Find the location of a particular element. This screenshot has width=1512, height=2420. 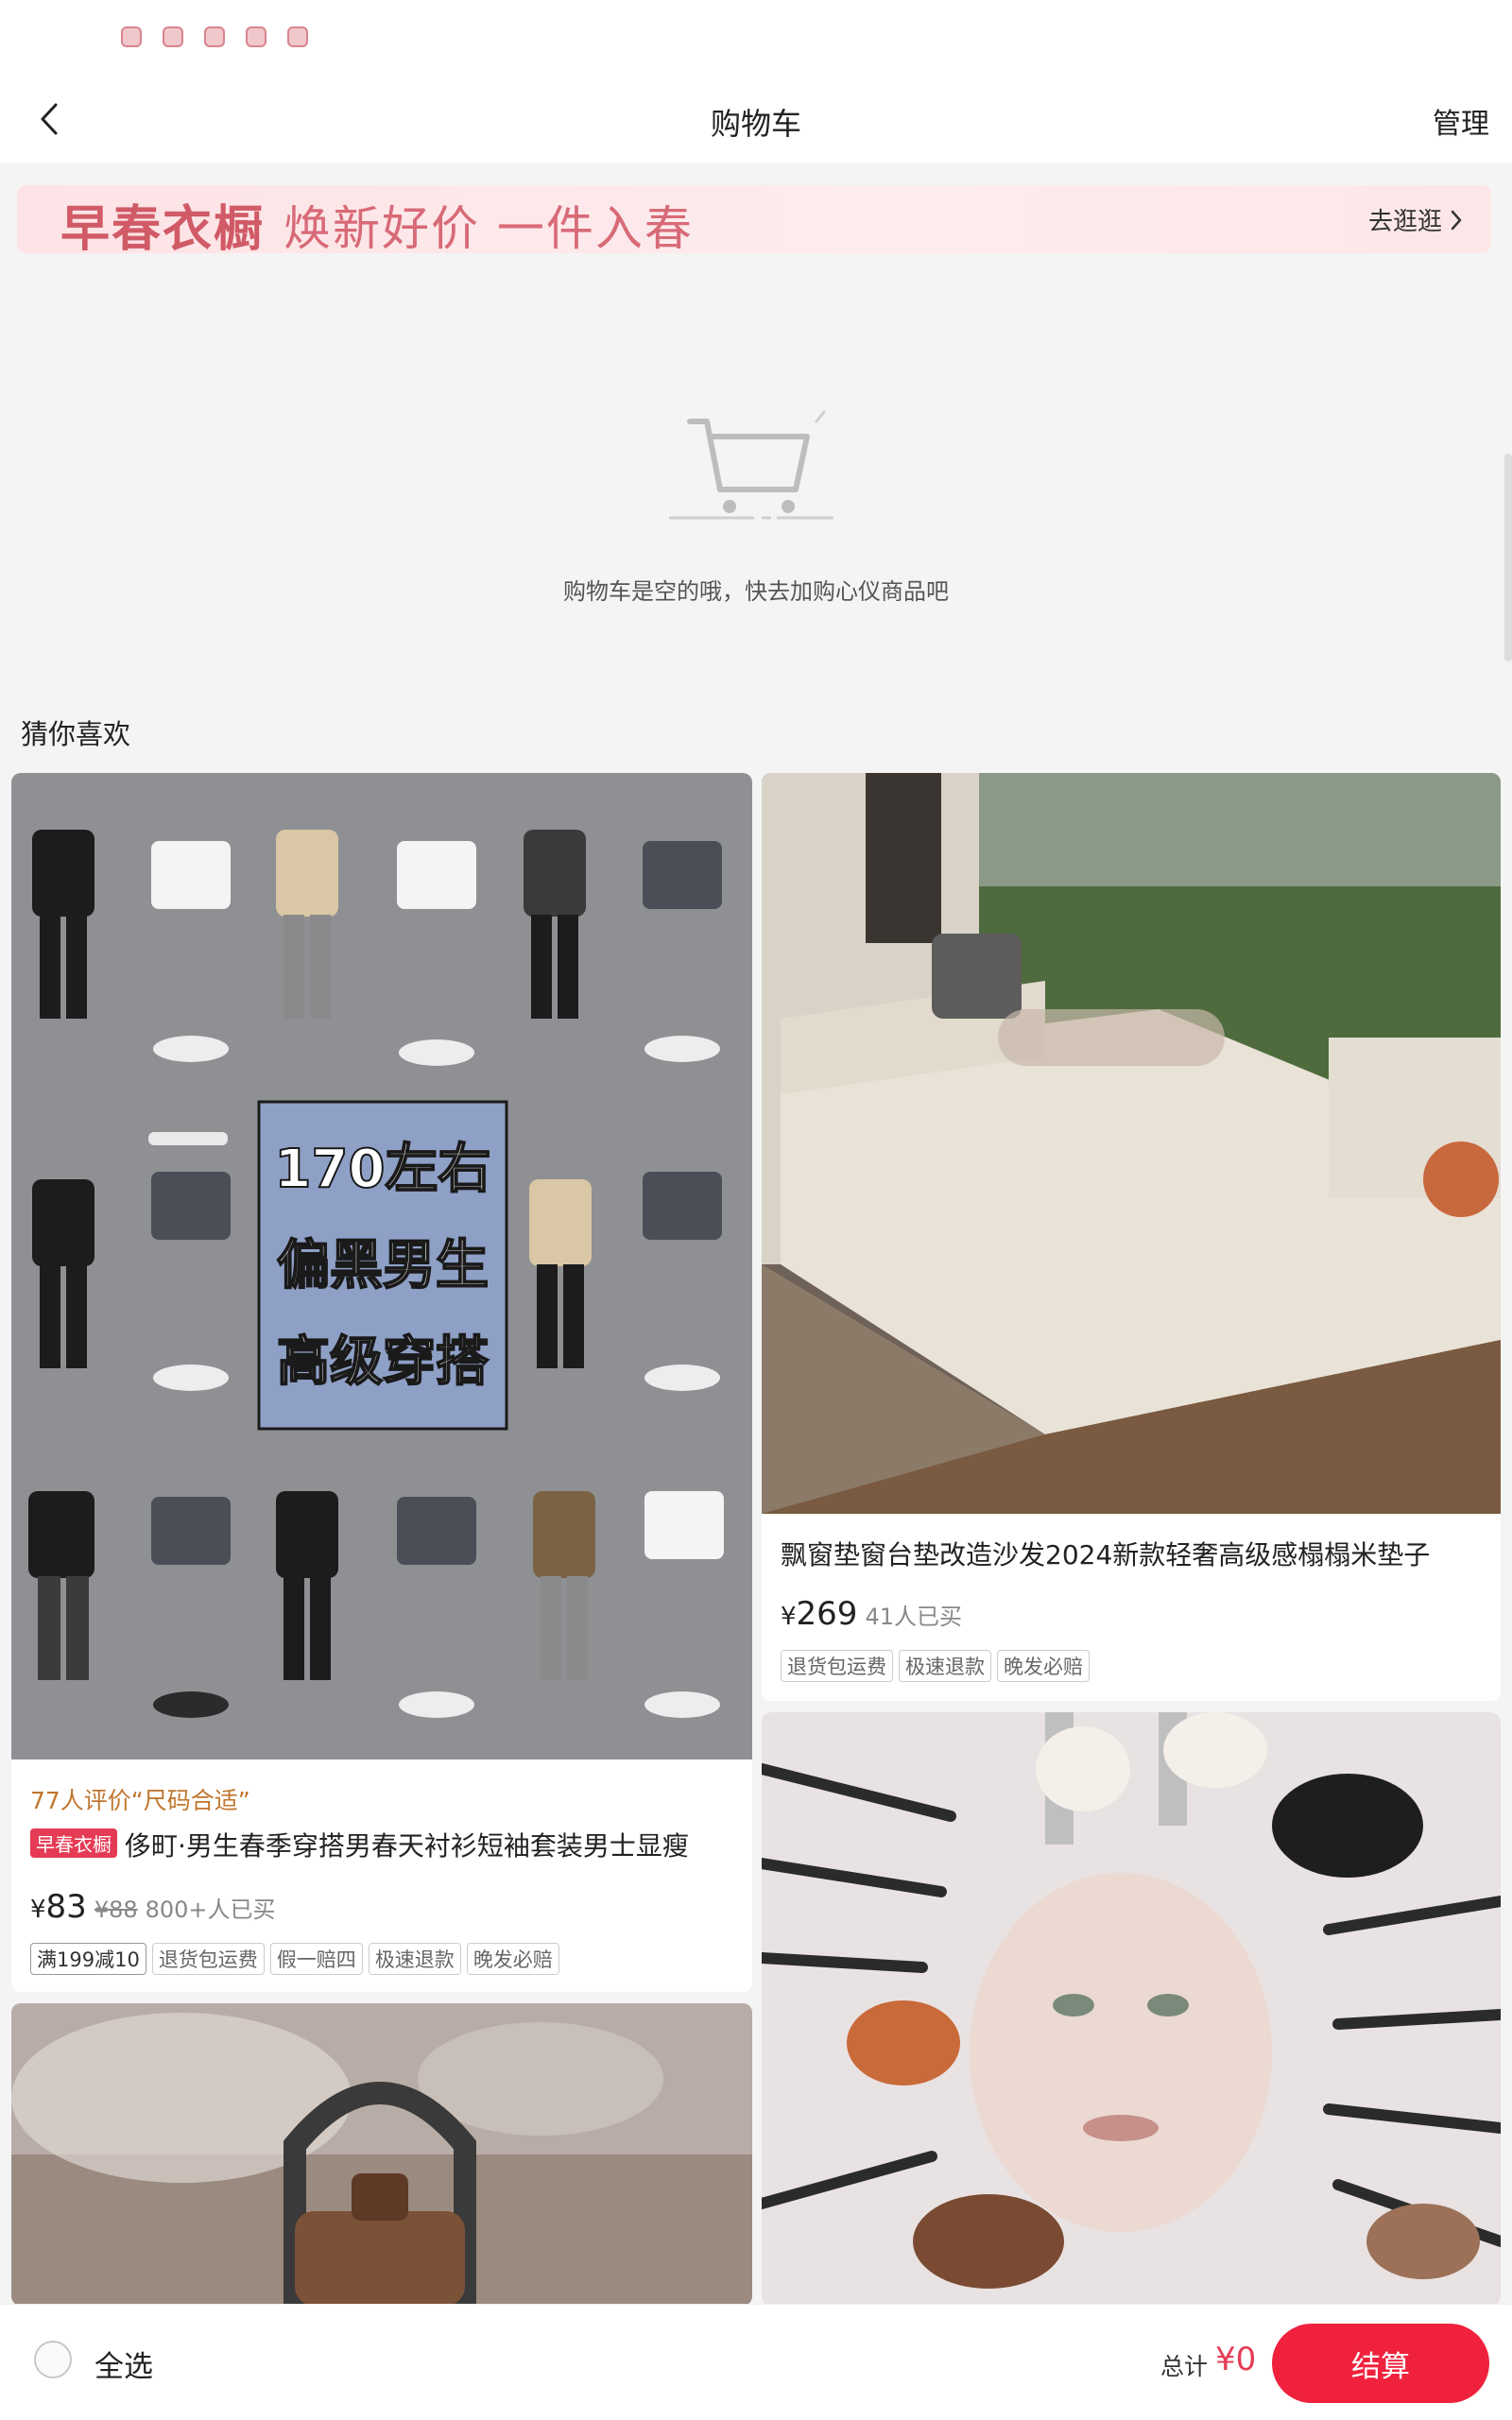

product-review: 77人评价“尺码合适” is located at coordinates (140, 1800).